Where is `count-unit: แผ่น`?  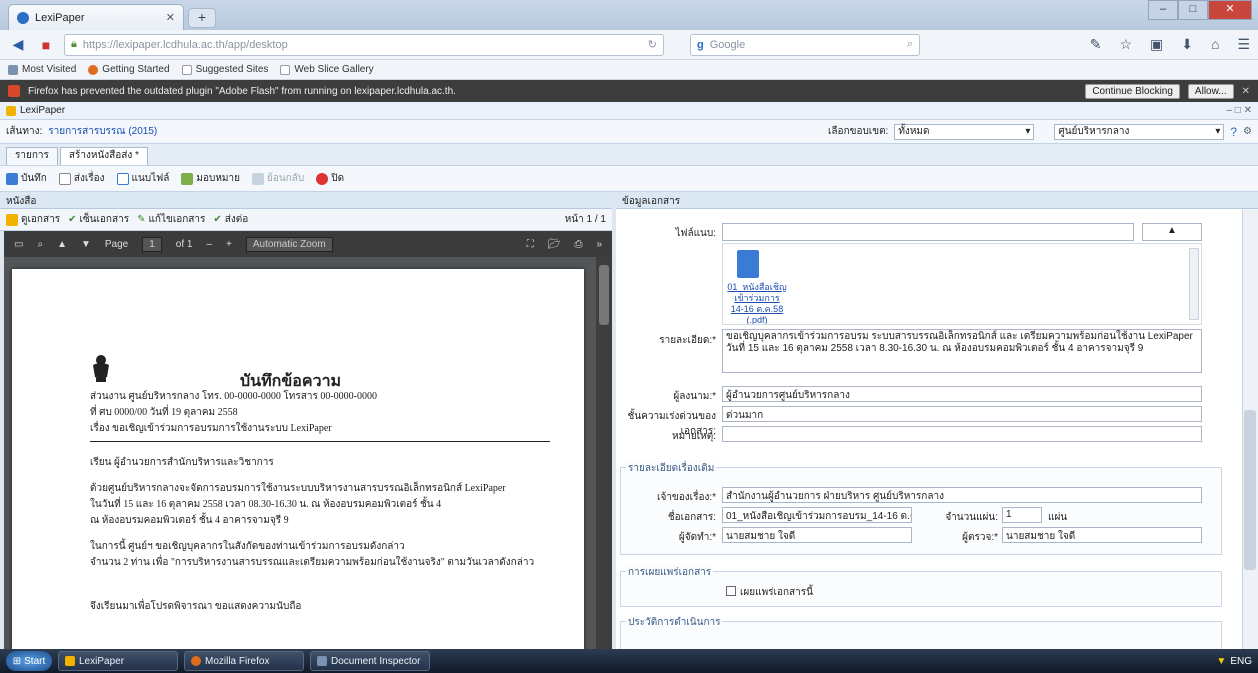
count-unit: แผ่น is located at coordinates (1058, 517).